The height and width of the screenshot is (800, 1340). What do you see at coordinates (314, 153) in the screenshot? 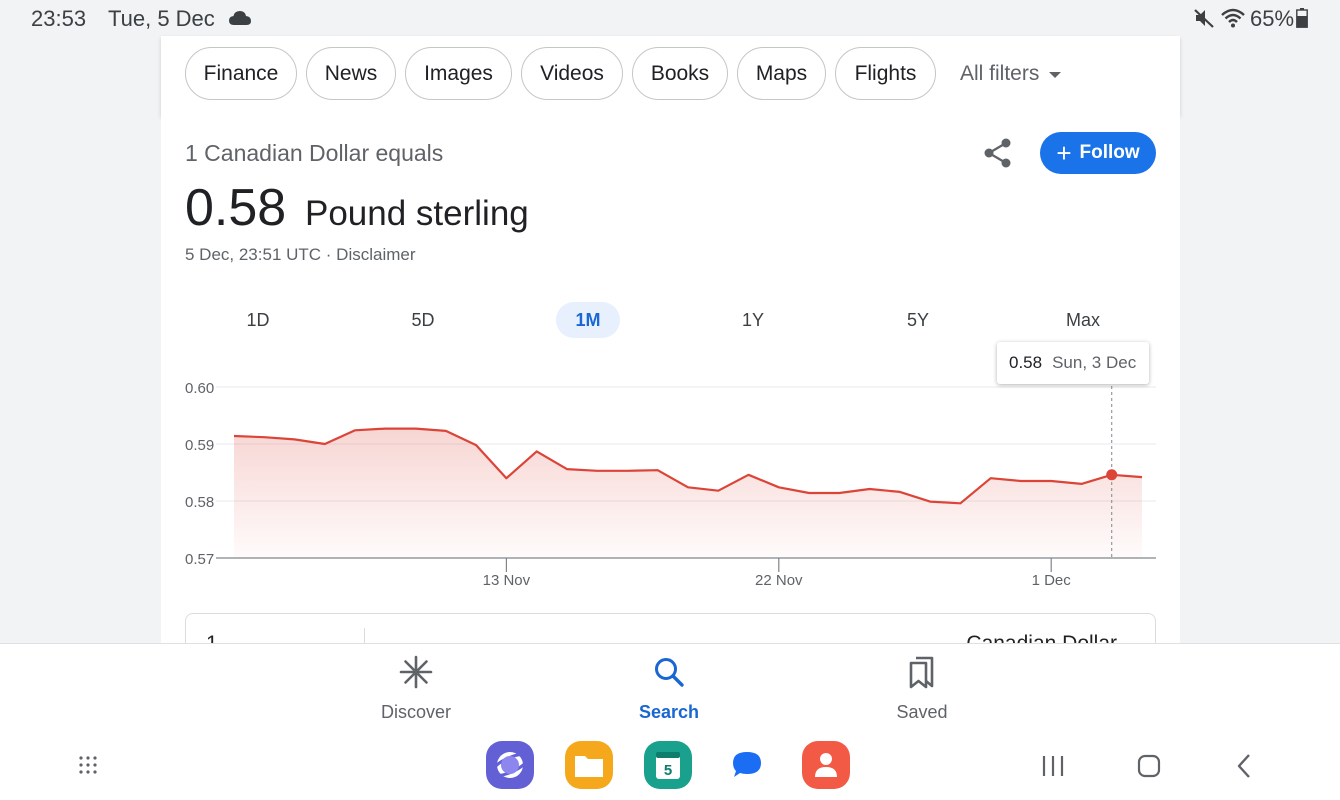
I see `equals-label: 1 Canadian Dollar equals` at bounding box center [314, 153].